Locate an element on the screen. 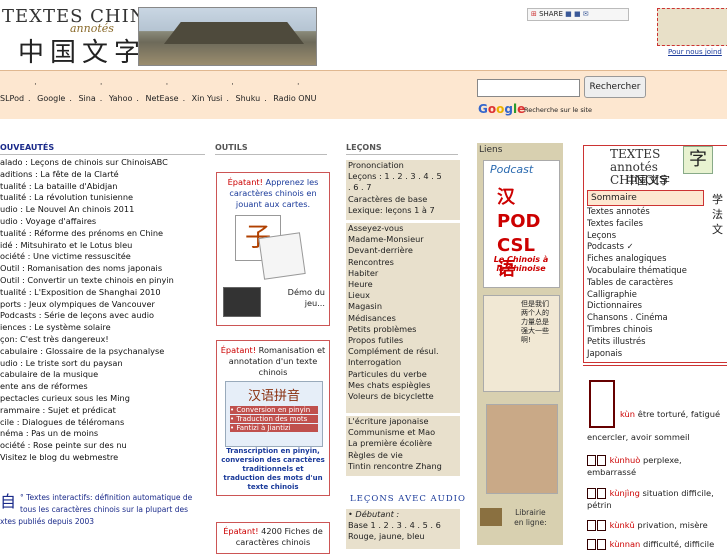  nav-link: Radio ONU is located at coordinates (294, 98).